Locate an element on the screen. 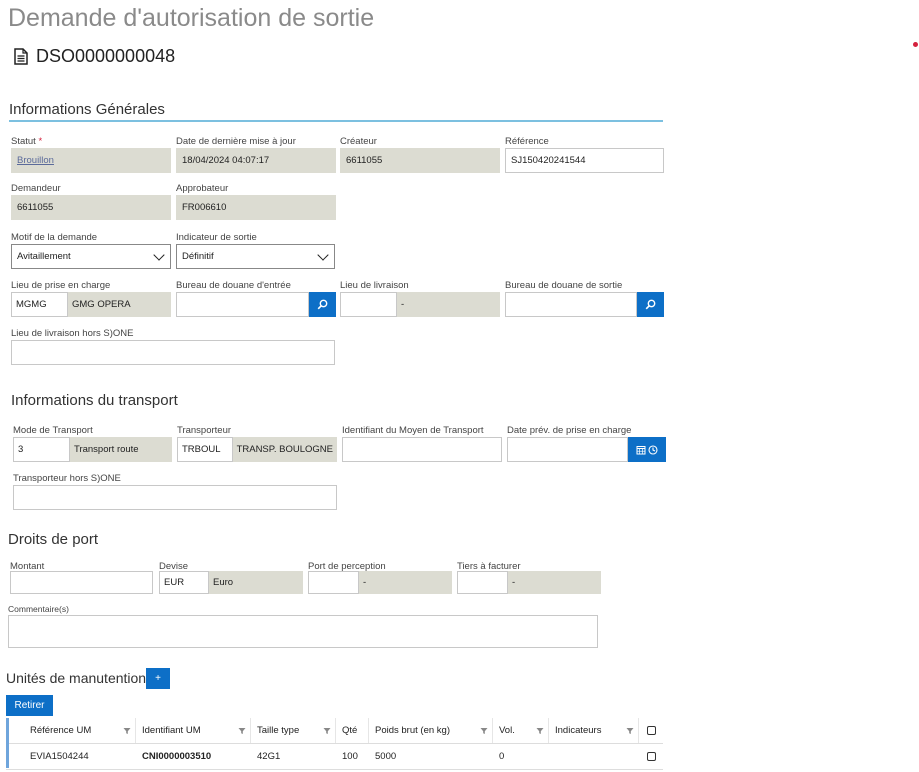 This screenshot has width=919, height=772. livraison-code is located at coordinates (368, 304).